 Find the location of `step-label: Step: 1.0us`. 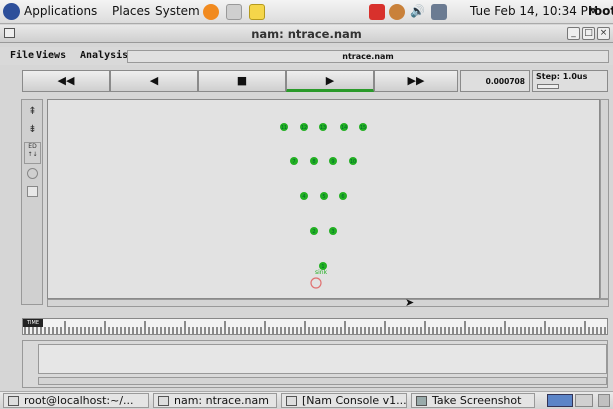

step-label: Step: 1.0us is located at coordinates (562, 76).